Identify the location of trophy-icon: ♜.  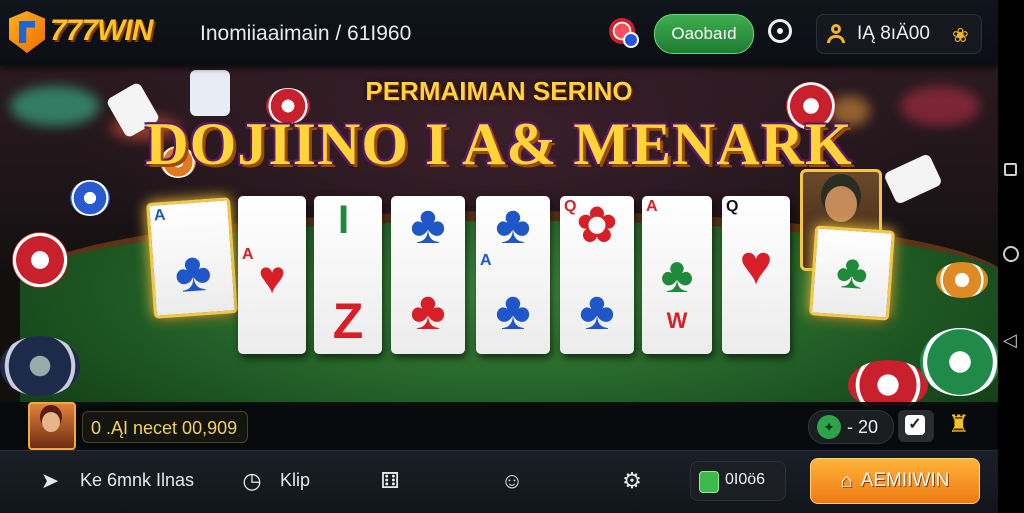
(959, 424).